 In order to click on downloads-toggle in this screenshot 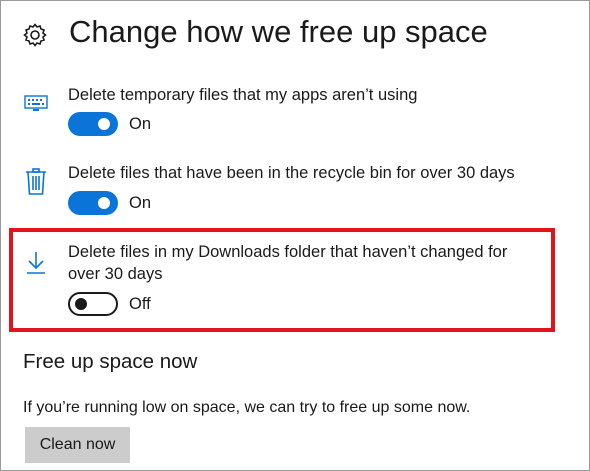, I will do `click(93, 304)`.